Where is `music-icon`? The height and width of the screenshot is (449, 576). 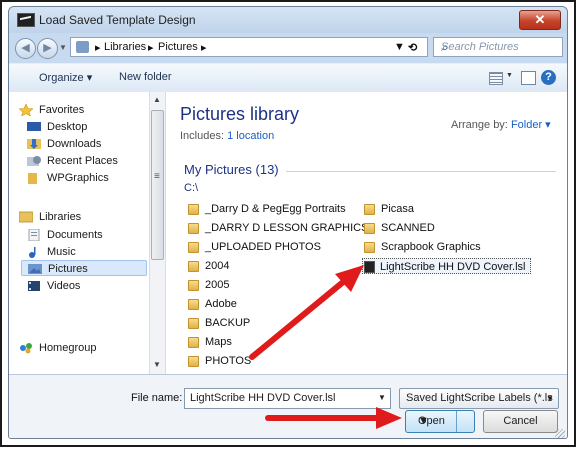
music-icon is located at coordinates (34, 252).